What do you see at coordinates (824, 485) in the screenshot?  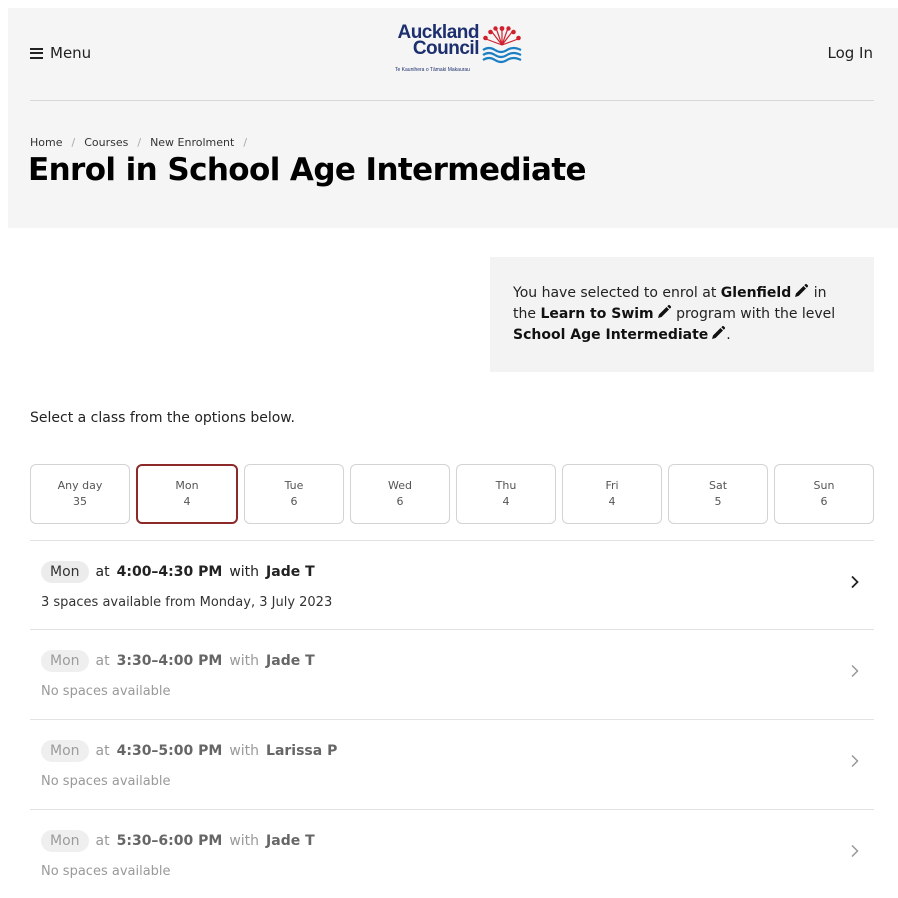 I see `day-tab-label: Sun` at bounding box center [824, 485].